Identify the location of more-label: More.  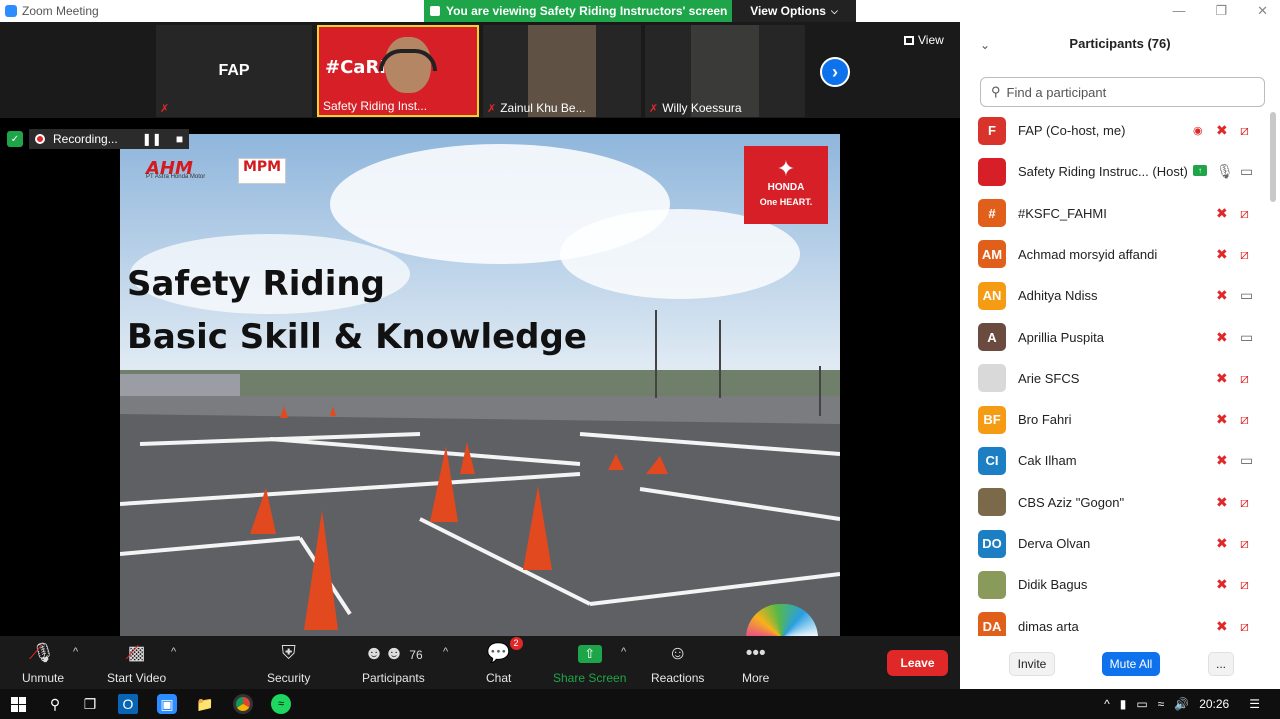
(756, 678).